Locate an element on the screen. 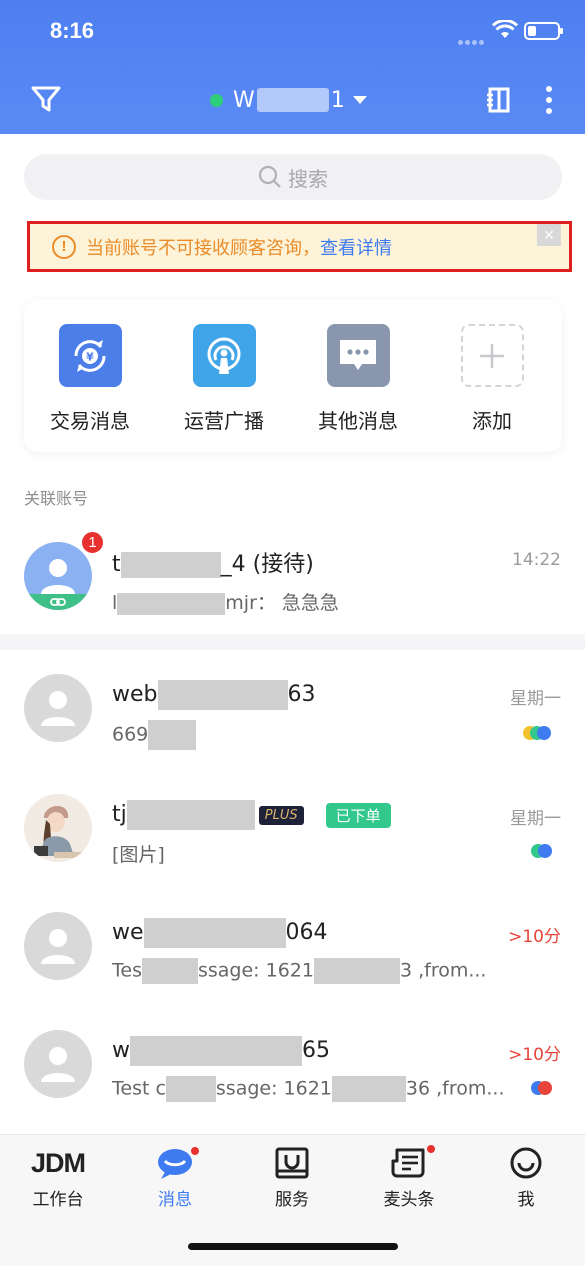 The image size is (585, 1266). tab-label-messages: 消息 is located at coordinates (175, 1200).